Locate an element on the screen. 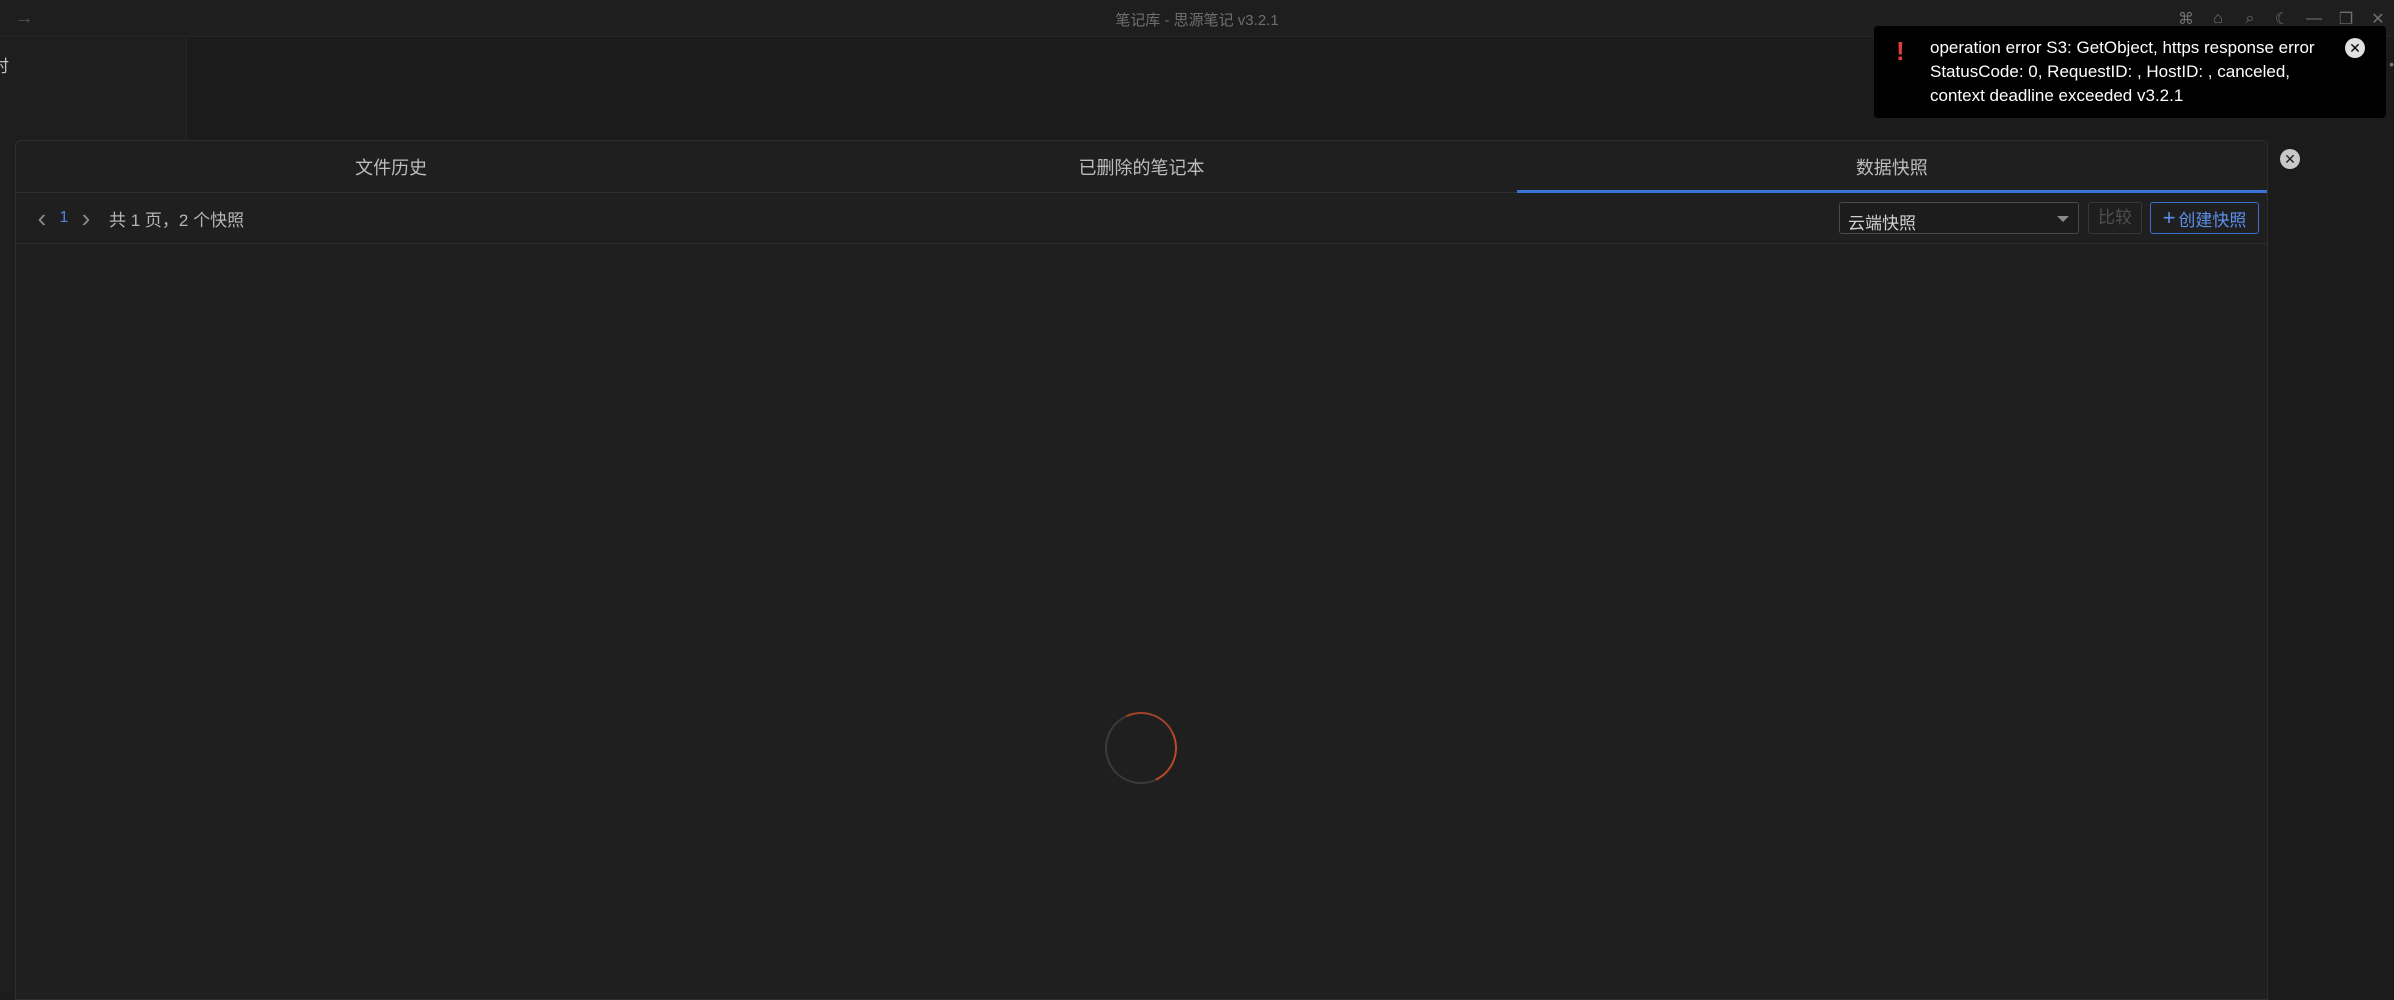 This screenshot has width=2394, height=1000. snapshot-toolbar: ‹ 1 › 共 1 页，2 个快照 云端快照 比较 + 创建快照 is located at coordinates (1141, 218).